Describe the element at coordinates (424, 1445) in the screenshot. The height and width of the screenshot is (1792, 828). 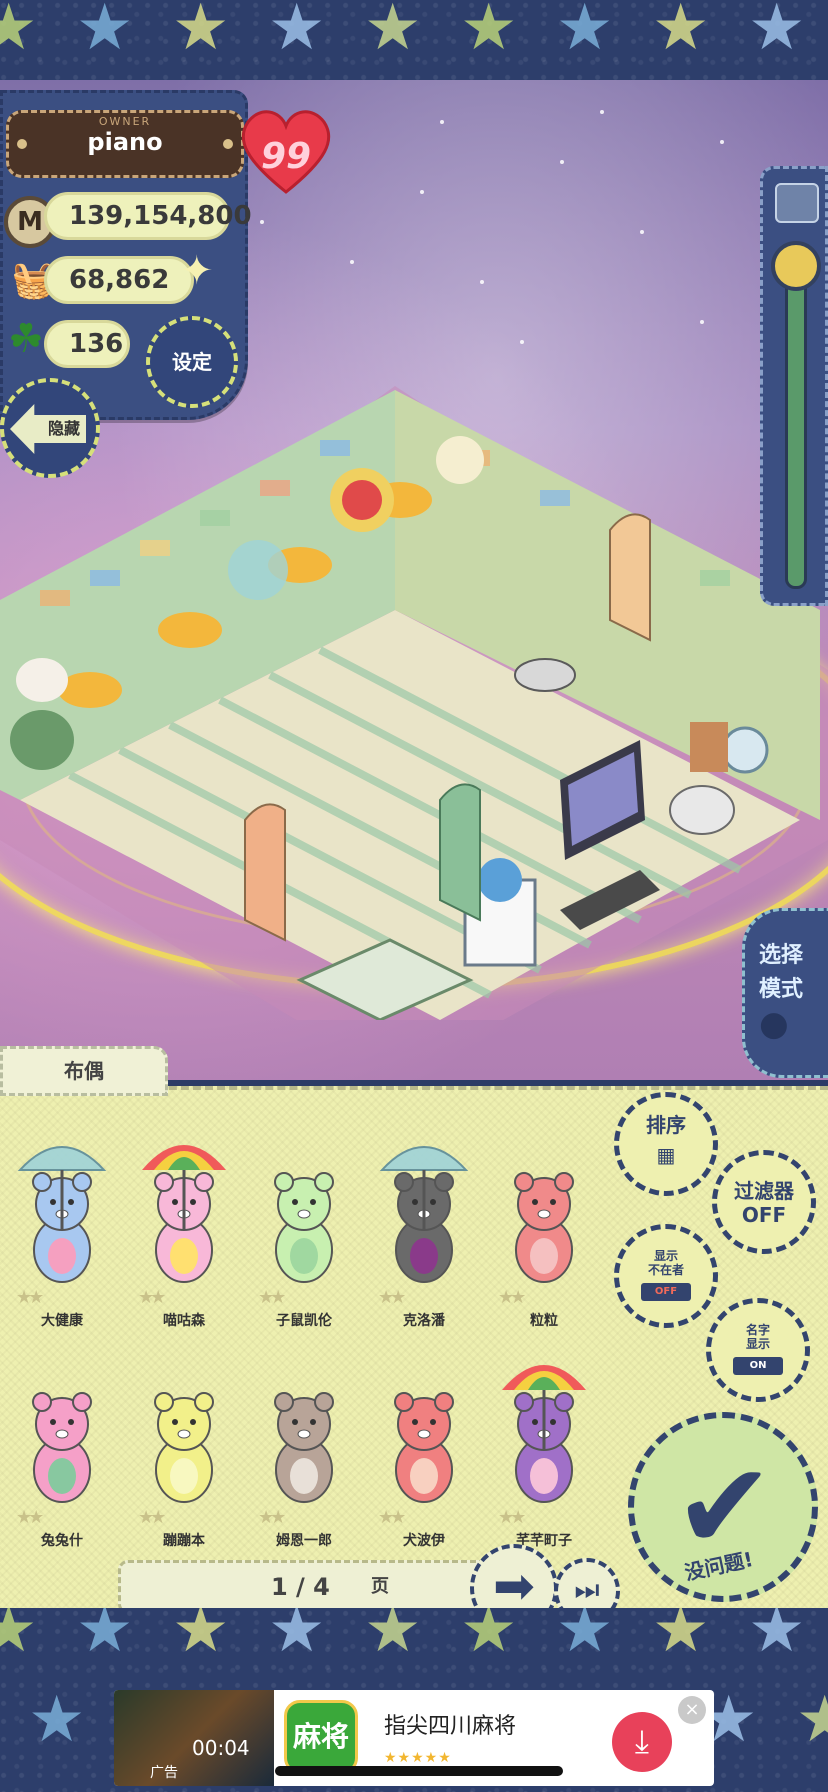
I see `doll-card: ★★ 犬波伊` at that location.